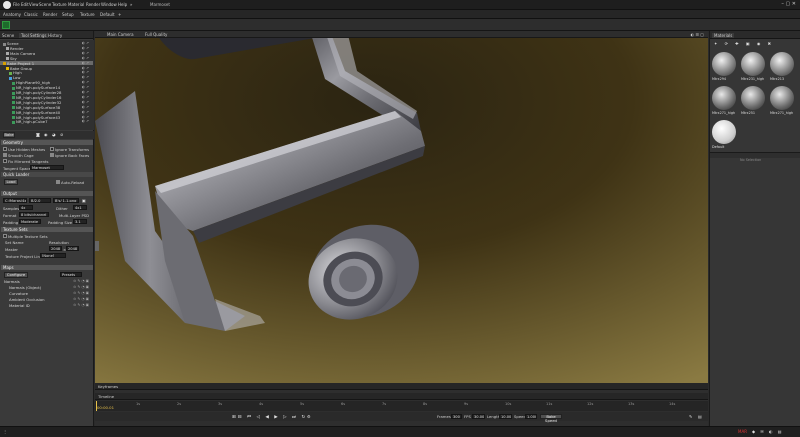  What do you see at coordinates (5, 149) in the screenshot?
I see `use-hidden-checkbox` at bounding box center [5, 149].